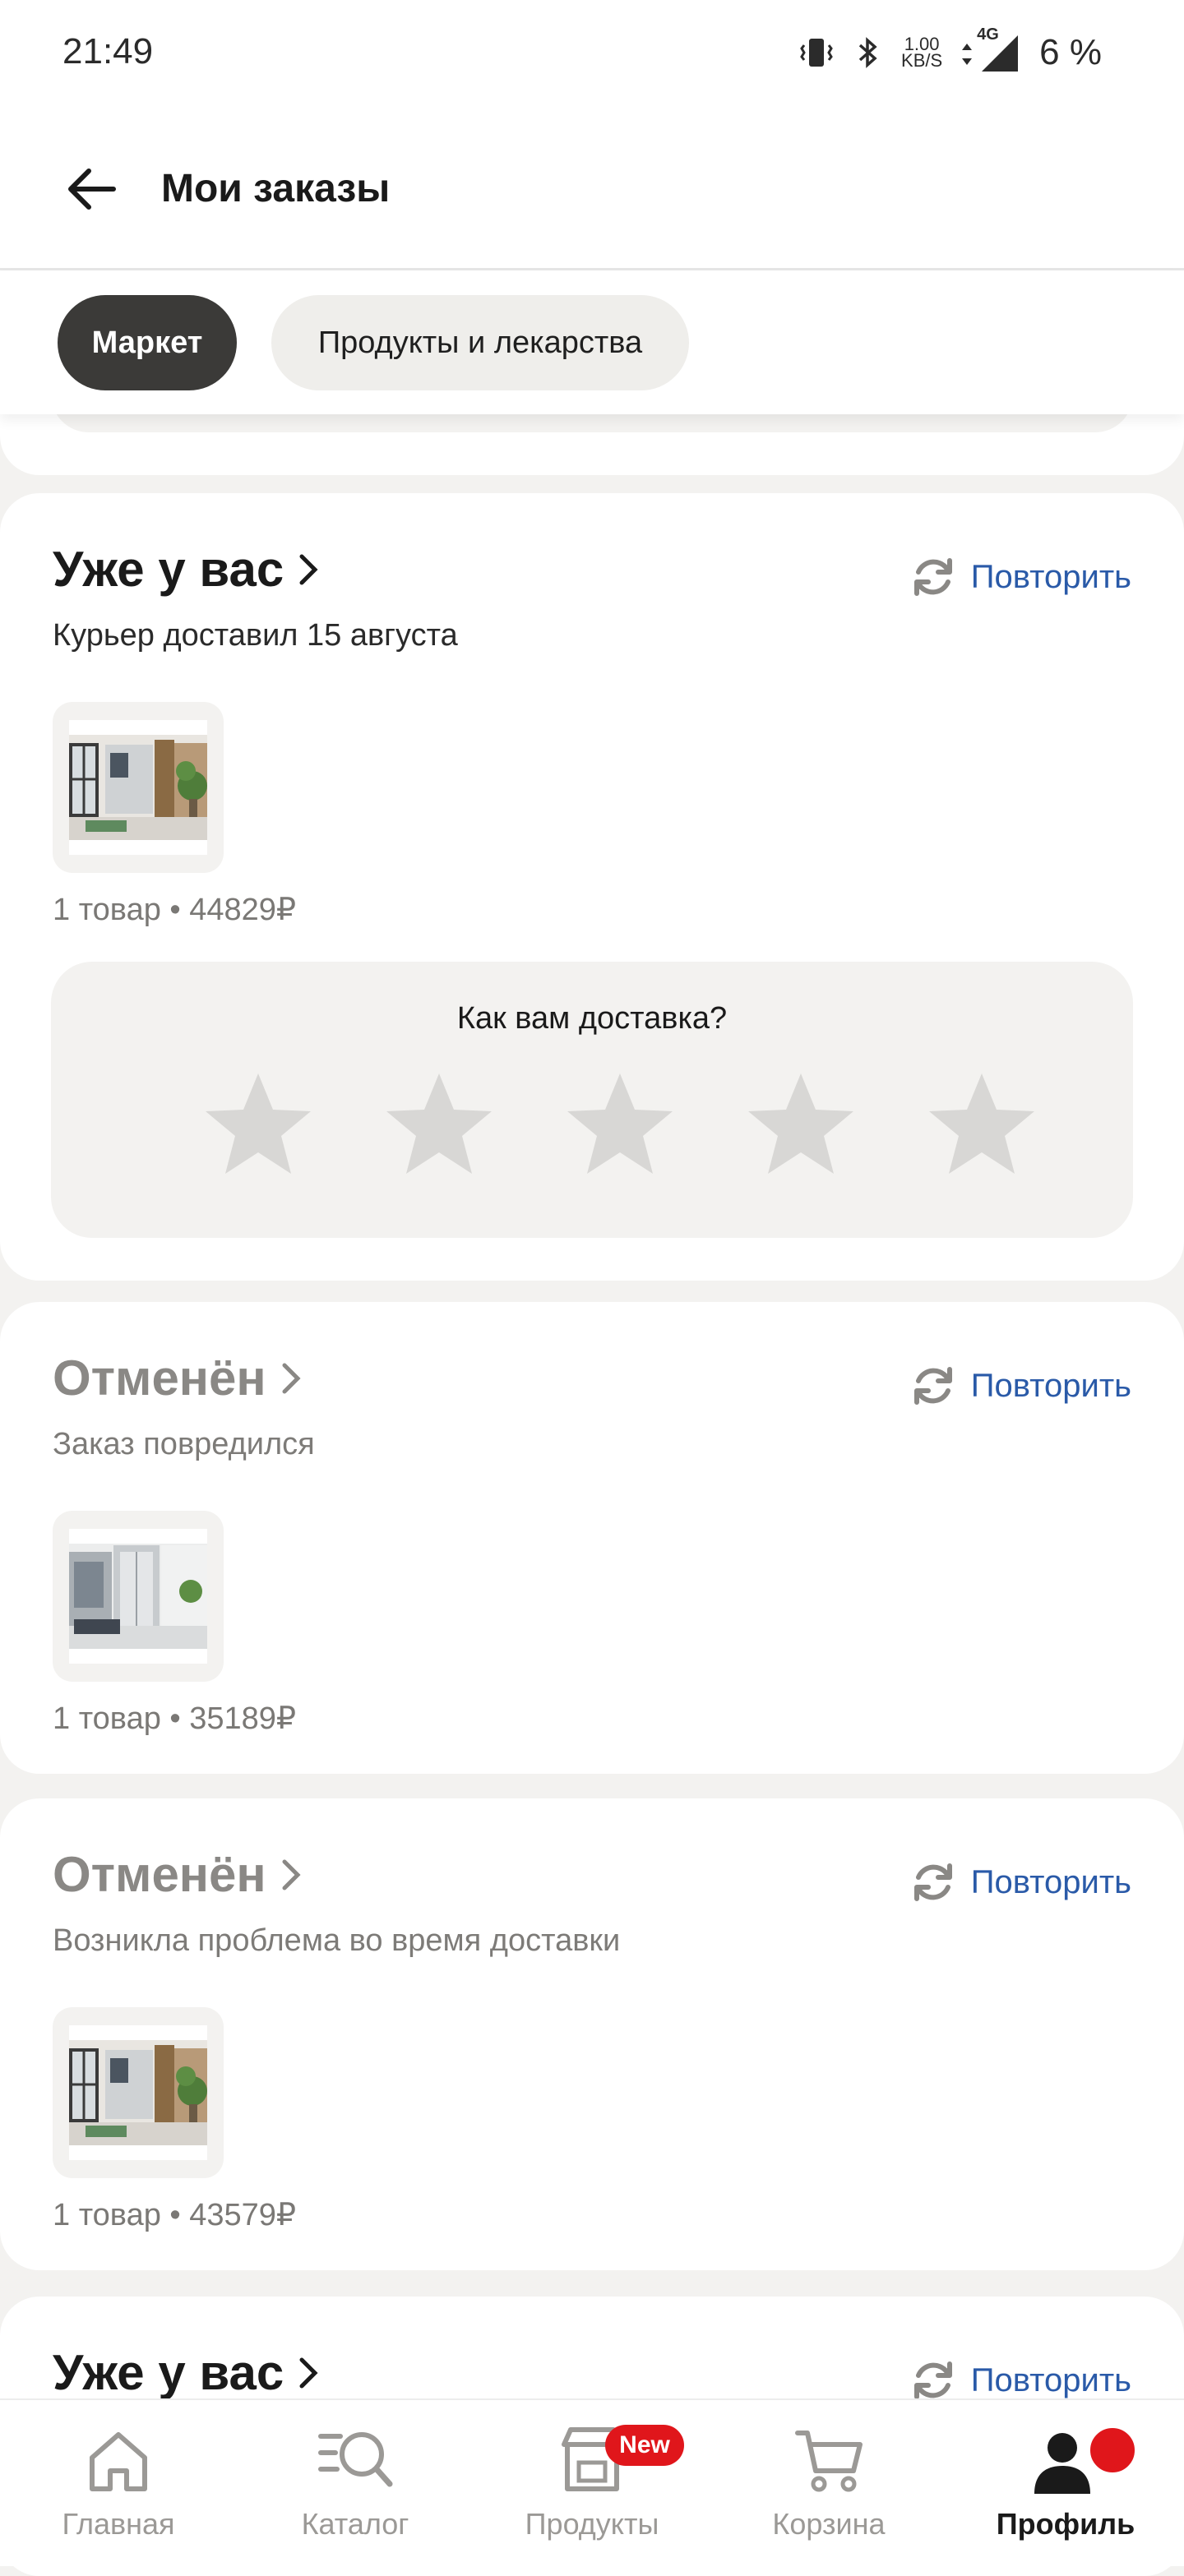 The height and width of the screenshot is (2576, 1184). I want to click on rating-question: Как вам доставка?, so click(592, 1019).